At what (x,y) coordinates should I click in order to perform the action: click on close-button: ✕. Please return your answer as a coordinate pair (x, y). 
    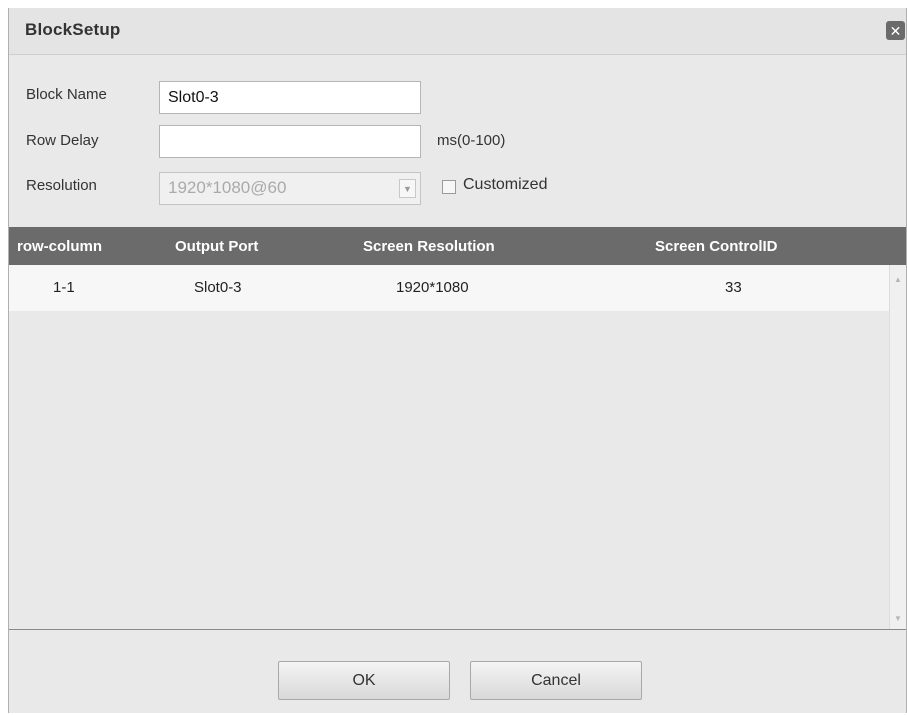
    Looking at the image, I should click on (895, 30).